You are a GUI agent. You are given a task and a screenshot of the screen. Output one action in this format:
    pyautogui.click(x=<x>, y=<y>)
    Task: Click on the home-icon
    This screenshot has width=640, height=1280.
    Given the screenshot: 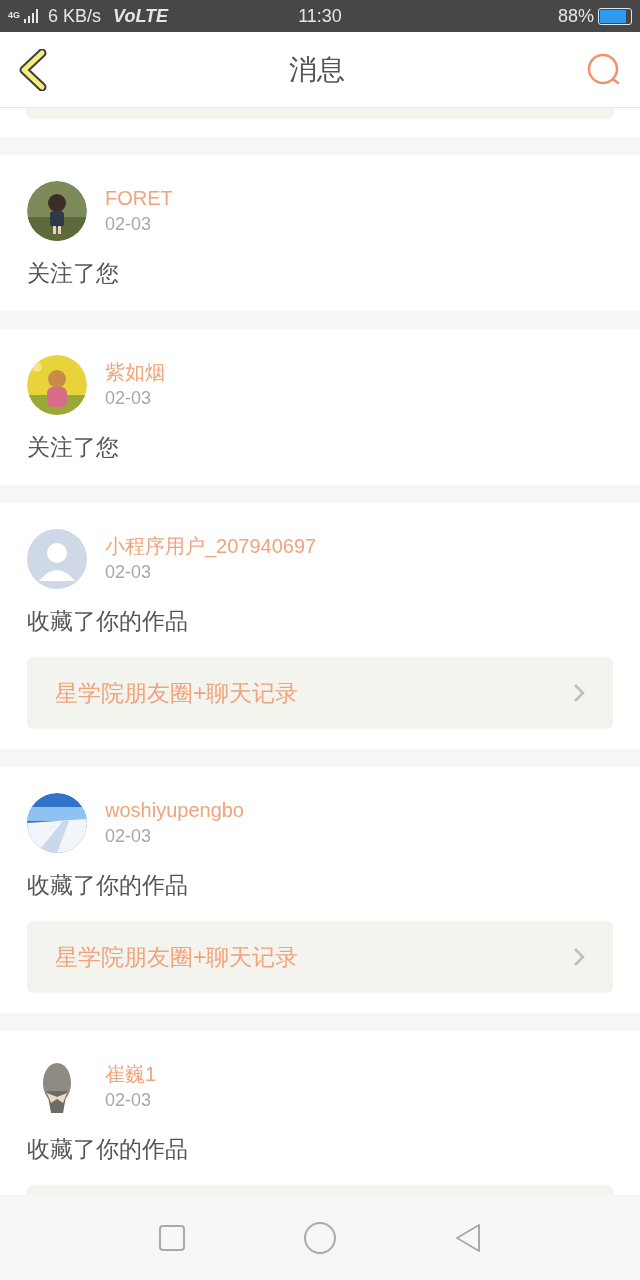 What is the action you would take?
    pyautogui.click(x=320, y=1237)
    